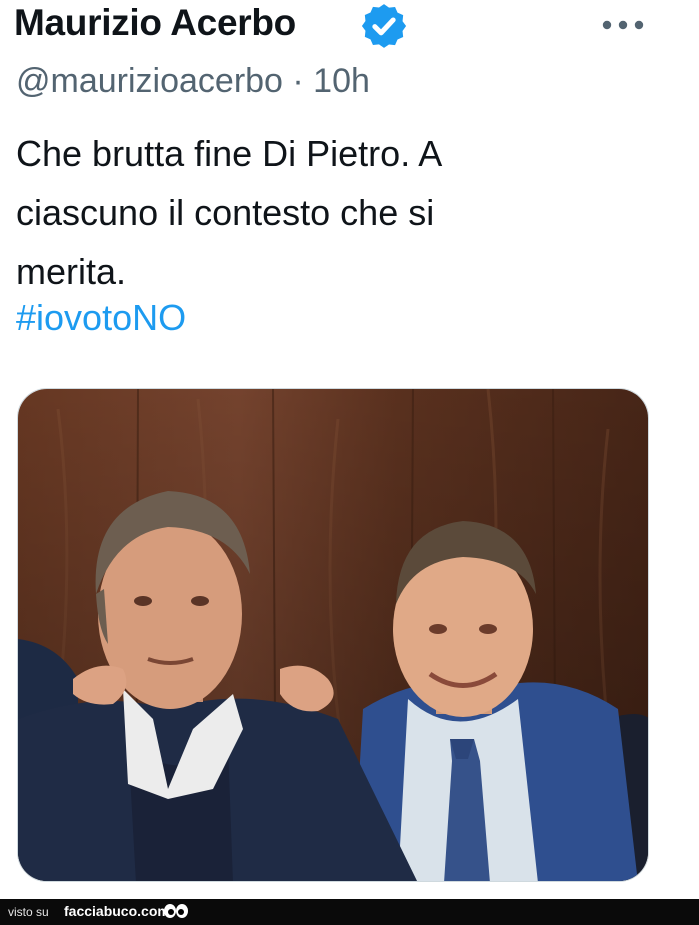 The image size is (699, 925). I want to click on verified-badge-icon, so click(384, 26).